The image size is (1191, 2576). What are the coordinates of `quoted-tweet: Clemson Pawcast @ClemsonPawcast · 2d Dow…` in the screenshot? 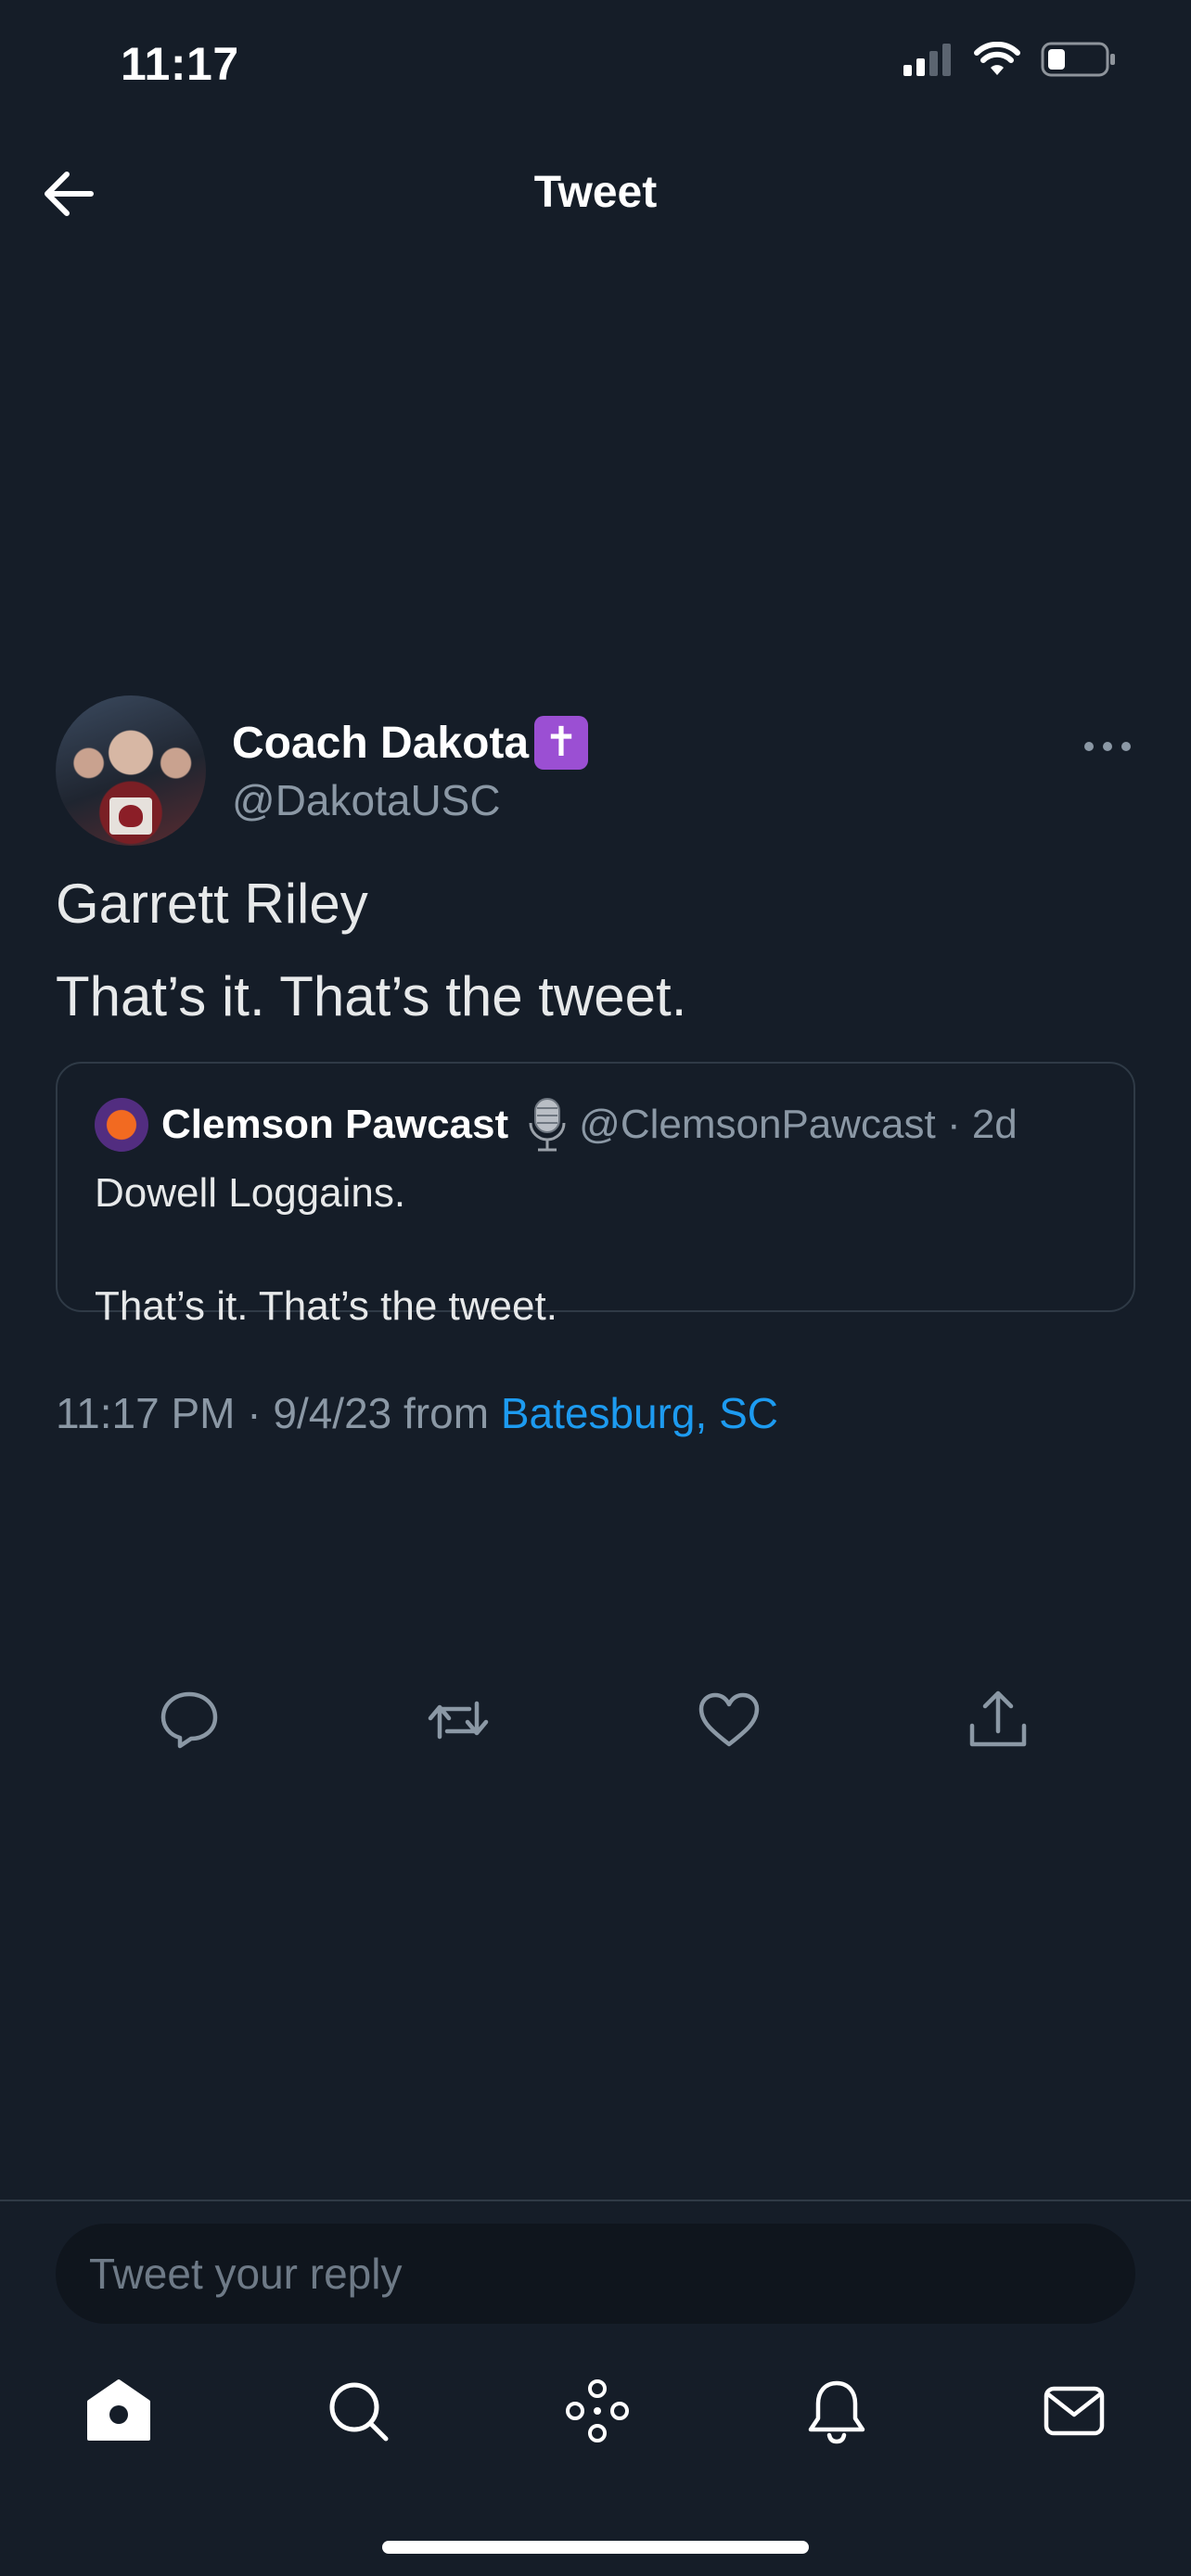 It's located at (595, 1196).